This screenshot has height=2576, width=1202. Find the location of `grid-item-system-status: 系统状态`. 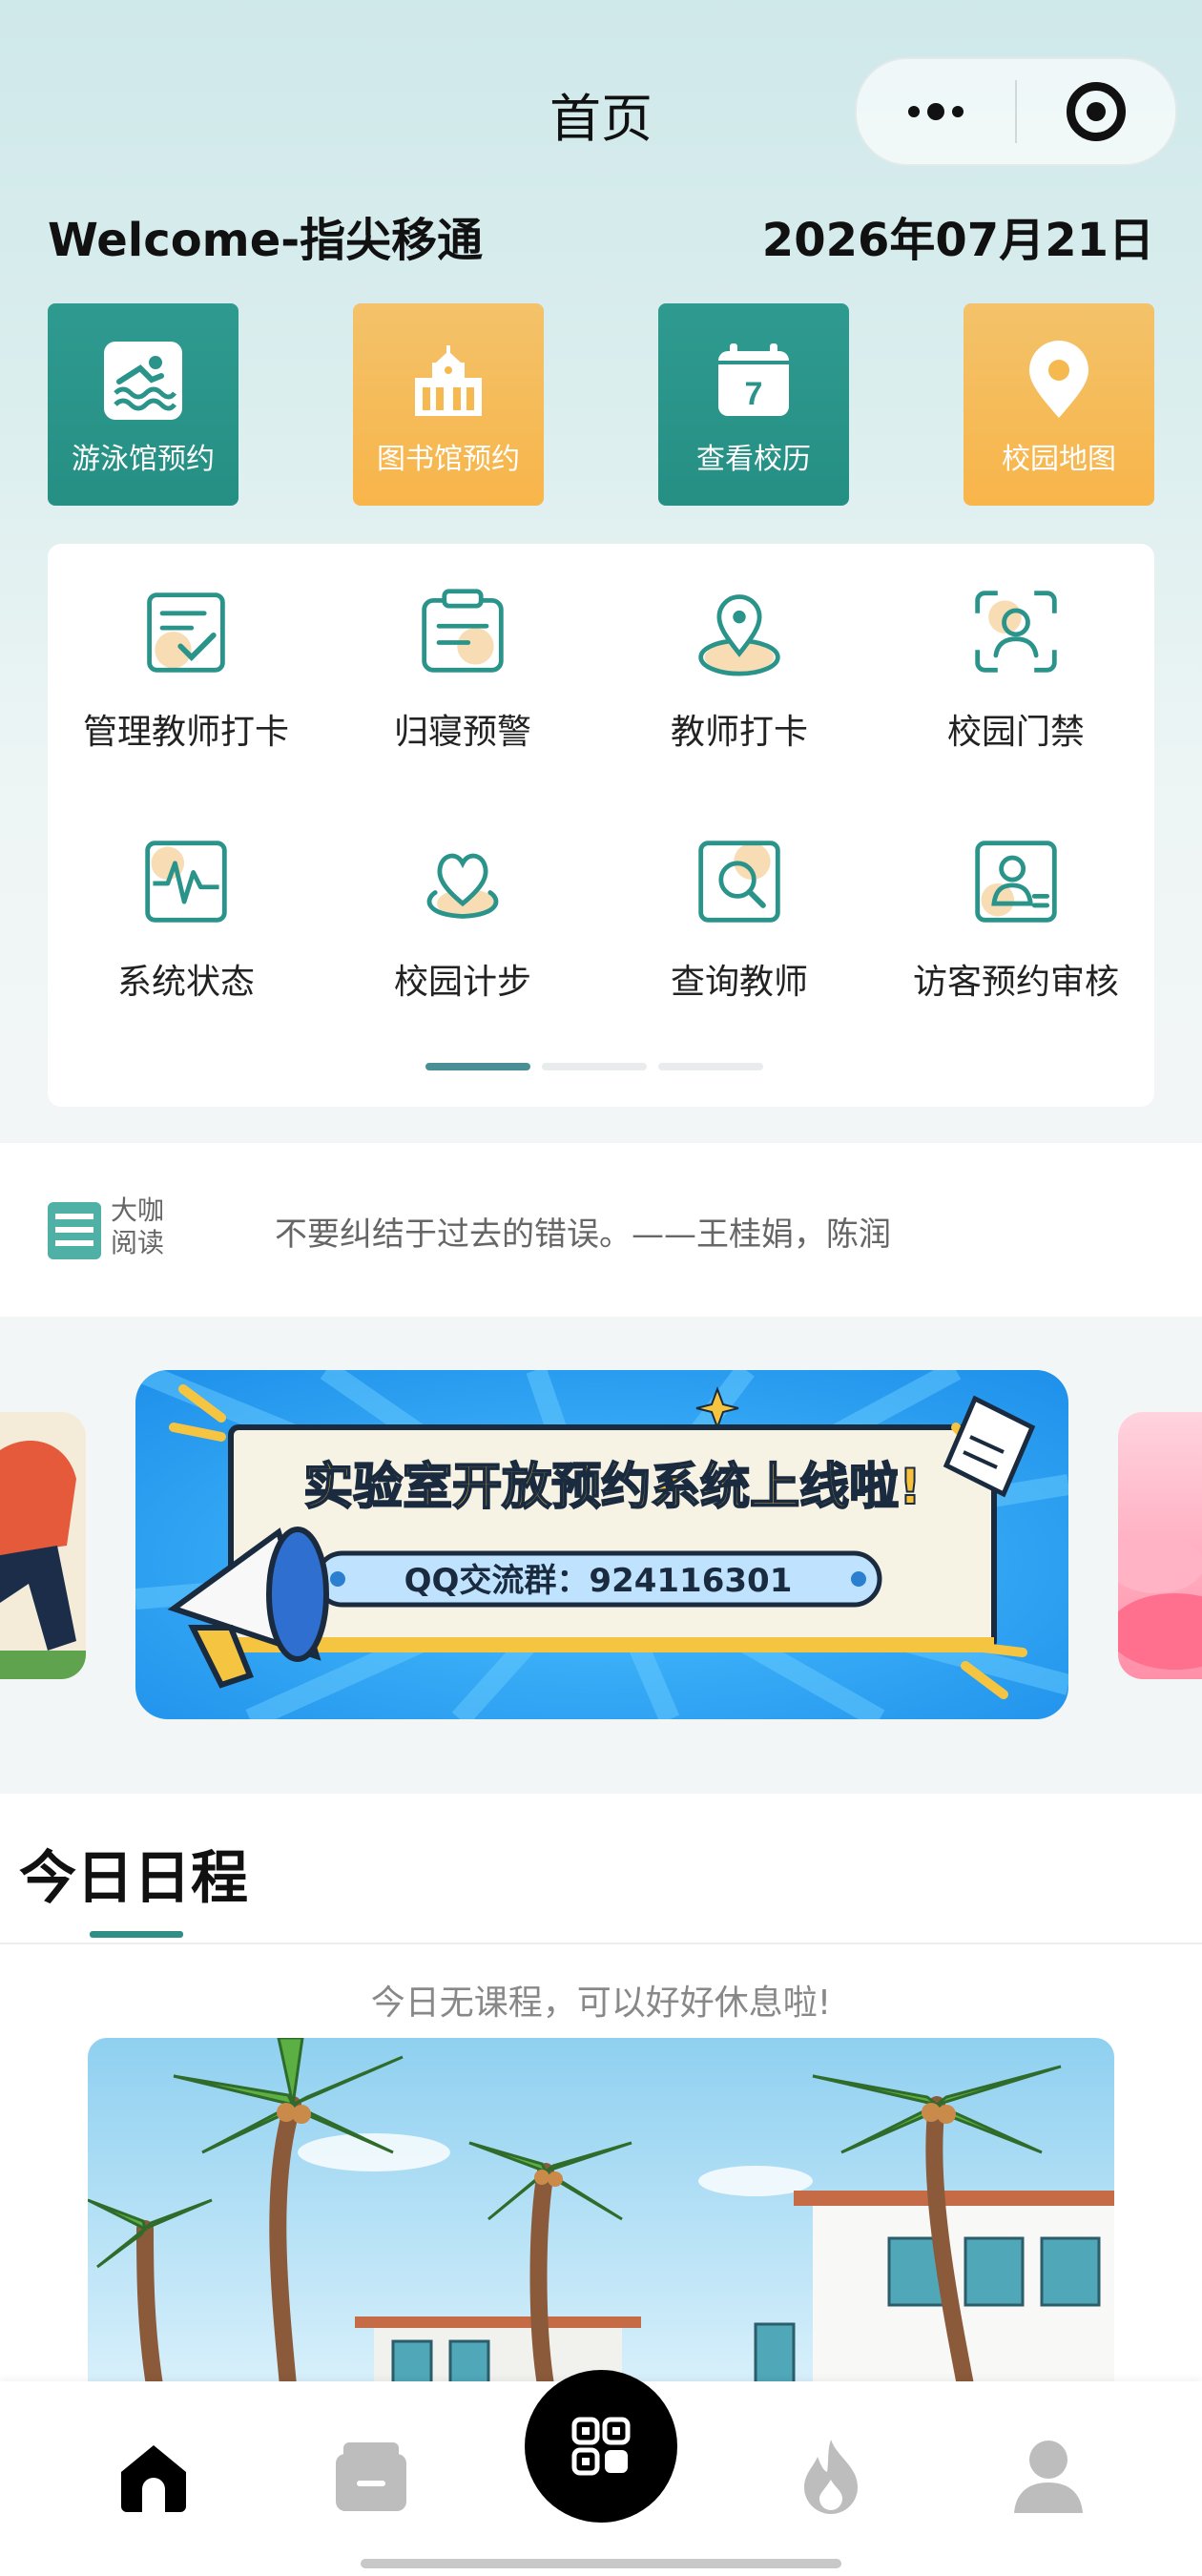

grid-item-system-status: 系统状态 is located at coordinates (186, 899).